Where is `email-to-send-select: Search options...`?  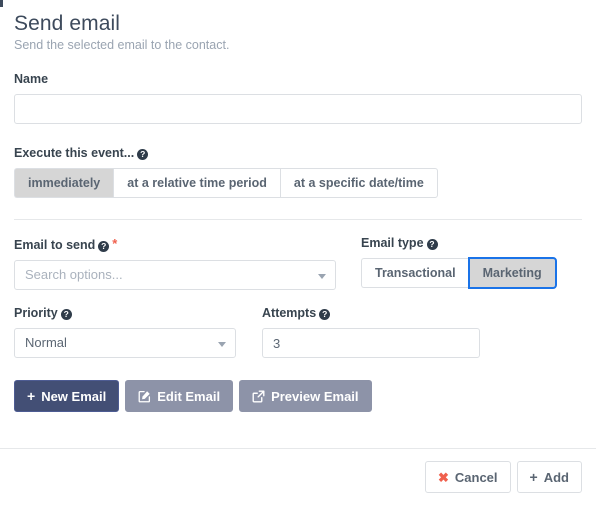
email-to-send-select: Search options... is located at coordinates (175, 275).